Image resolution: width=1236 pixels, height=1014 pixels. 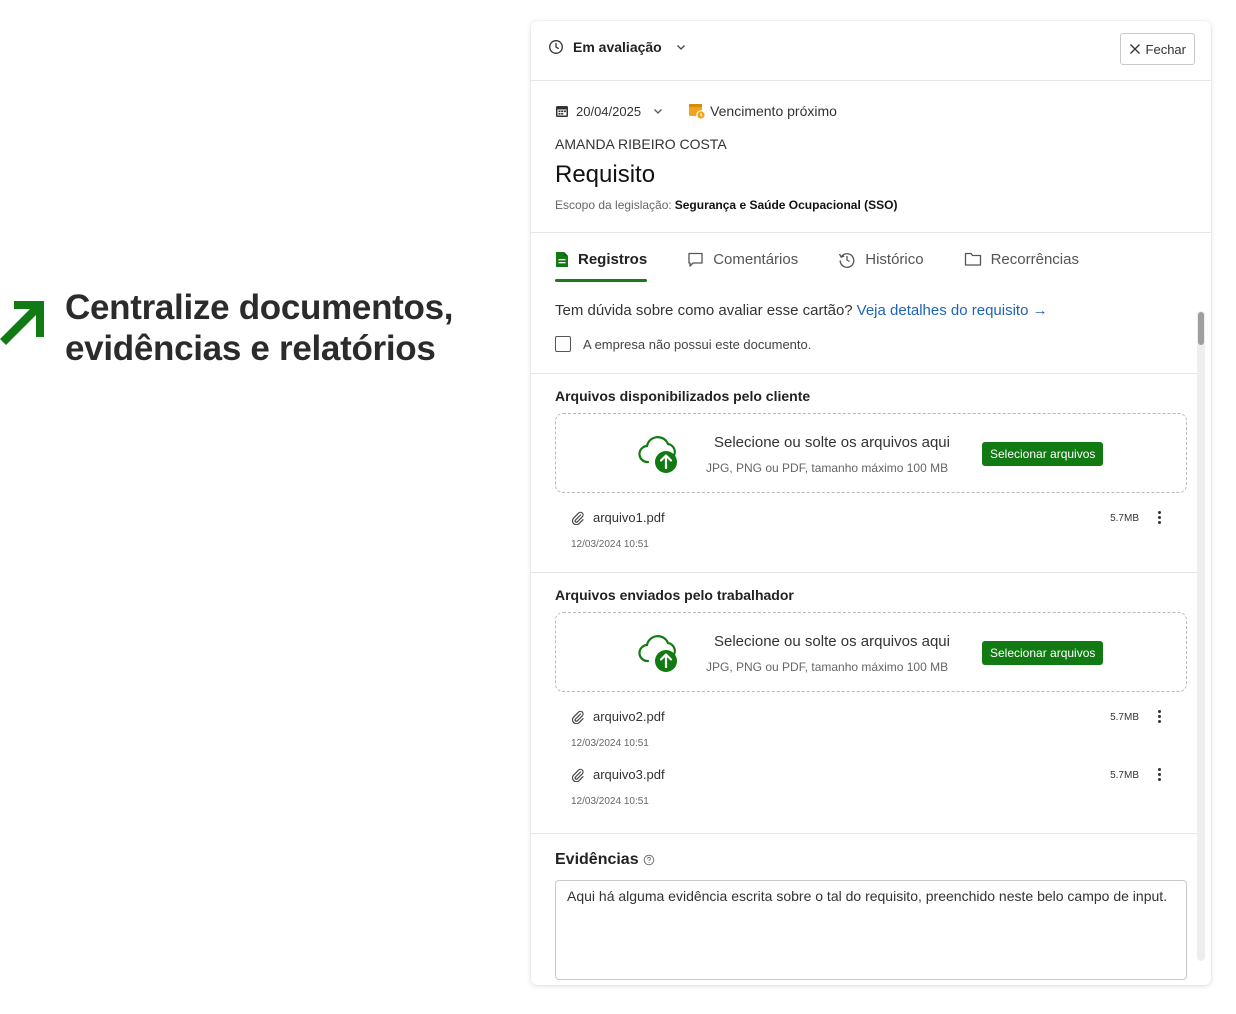 I want to click on evidence-title: Evidências, so click(x=597, y=859).